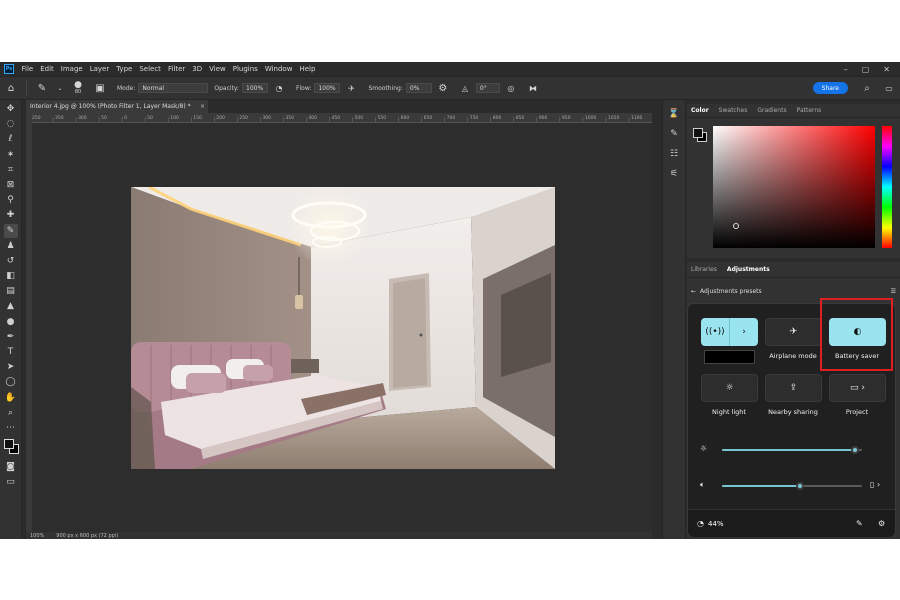  I want to click on frame-tool-icon: ⊠, so click(11, 185).